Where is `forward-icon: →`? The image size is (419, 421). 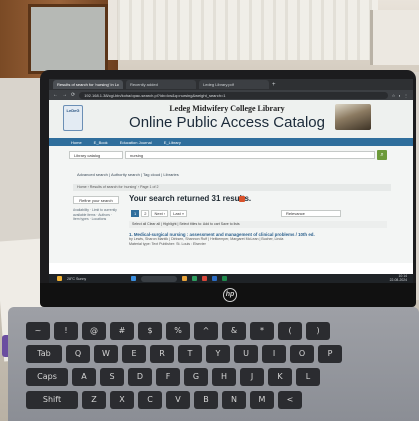 forward-icon: → is located at coordinates (64, 95).